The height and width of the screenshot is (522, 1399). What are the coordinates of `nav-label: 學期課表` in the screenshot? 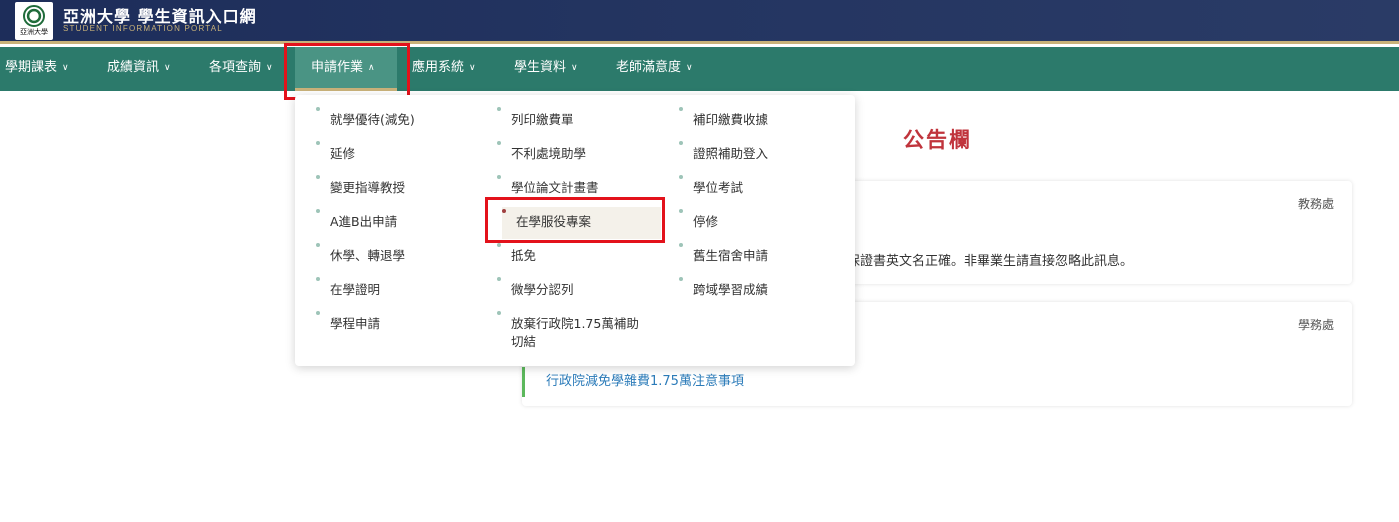 It's located at (31, 67).